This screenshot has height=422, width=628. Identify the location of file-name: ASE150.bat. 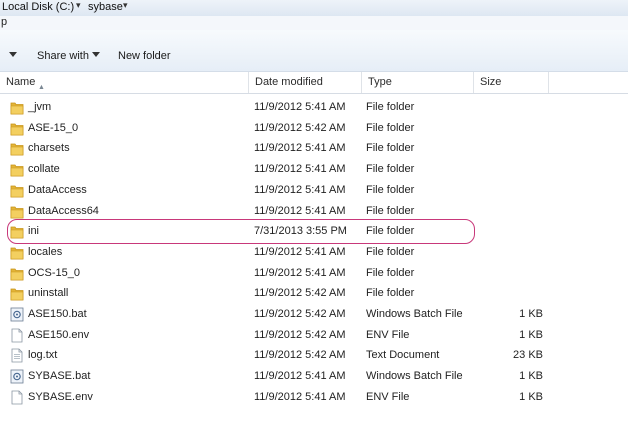
(57, 314).